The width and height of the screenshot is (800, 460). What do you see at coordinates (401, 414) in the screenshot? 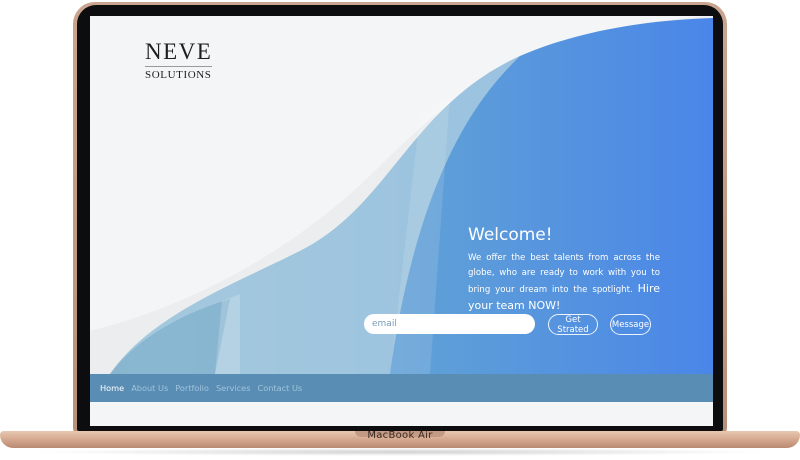
I see `footer-strip` at bounding box center [401, 414].